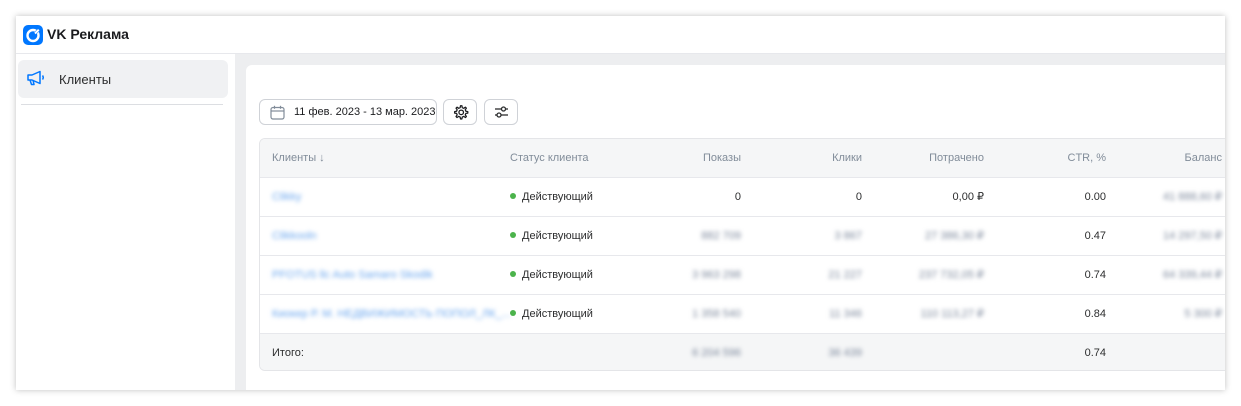 The image size is (1241, 406). I want to click on balance-cell: 14 297,50 ₽, so click(1192, 236).